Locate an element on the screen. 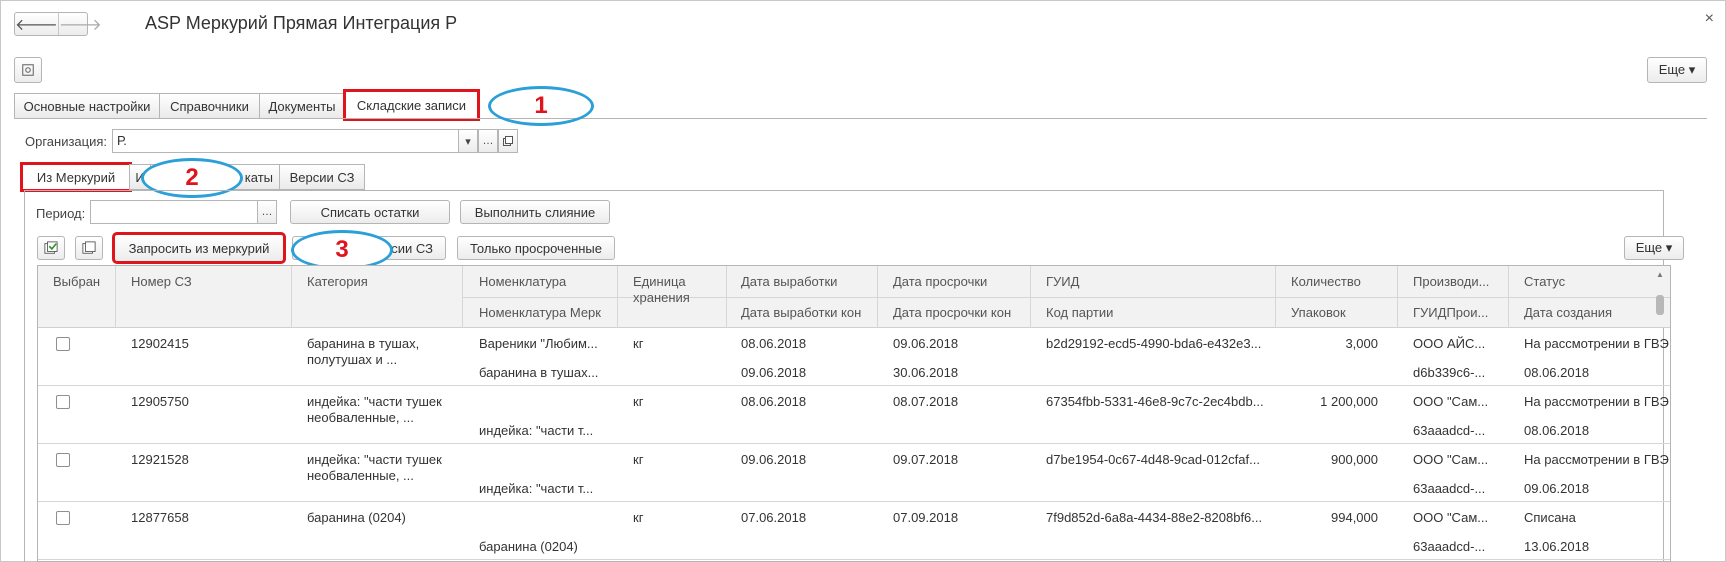  col-expiry-date: Дата просрочки is located at coordinates (940, 281).